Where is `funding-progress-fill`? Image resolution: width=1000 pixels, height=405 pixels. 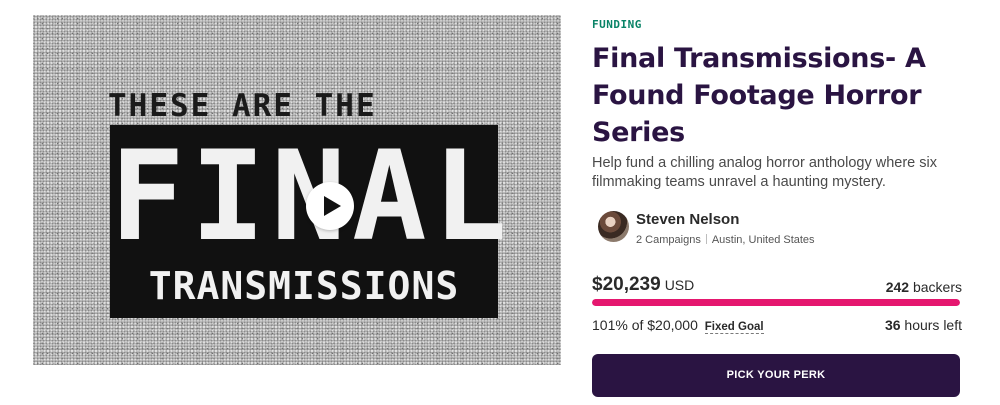 funding-progress-fill is located at coordinates (776, 302).